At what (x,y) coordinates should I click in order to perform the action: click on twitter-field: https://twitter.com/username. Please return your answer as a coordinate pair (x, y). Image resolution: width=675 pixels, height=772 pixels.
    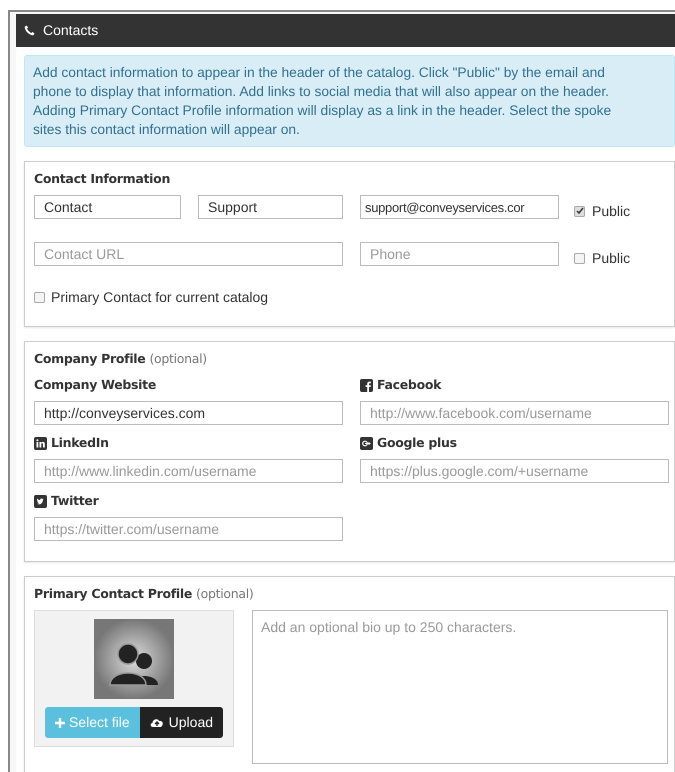
    Looking at the image, I should click on (188, 528).